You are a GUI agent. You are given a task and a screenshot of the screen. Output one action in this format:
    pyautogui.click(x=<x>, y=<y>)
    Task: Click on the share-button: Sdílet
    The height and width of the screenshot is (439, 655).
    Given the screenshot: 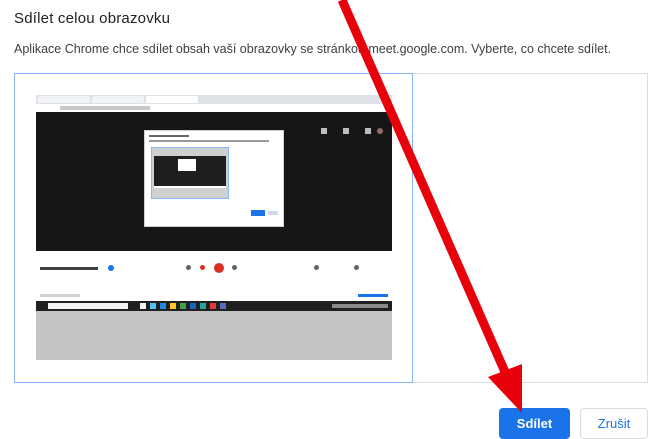 What is the action you would take?
    pyautogui.click(x=534, y=423)
    